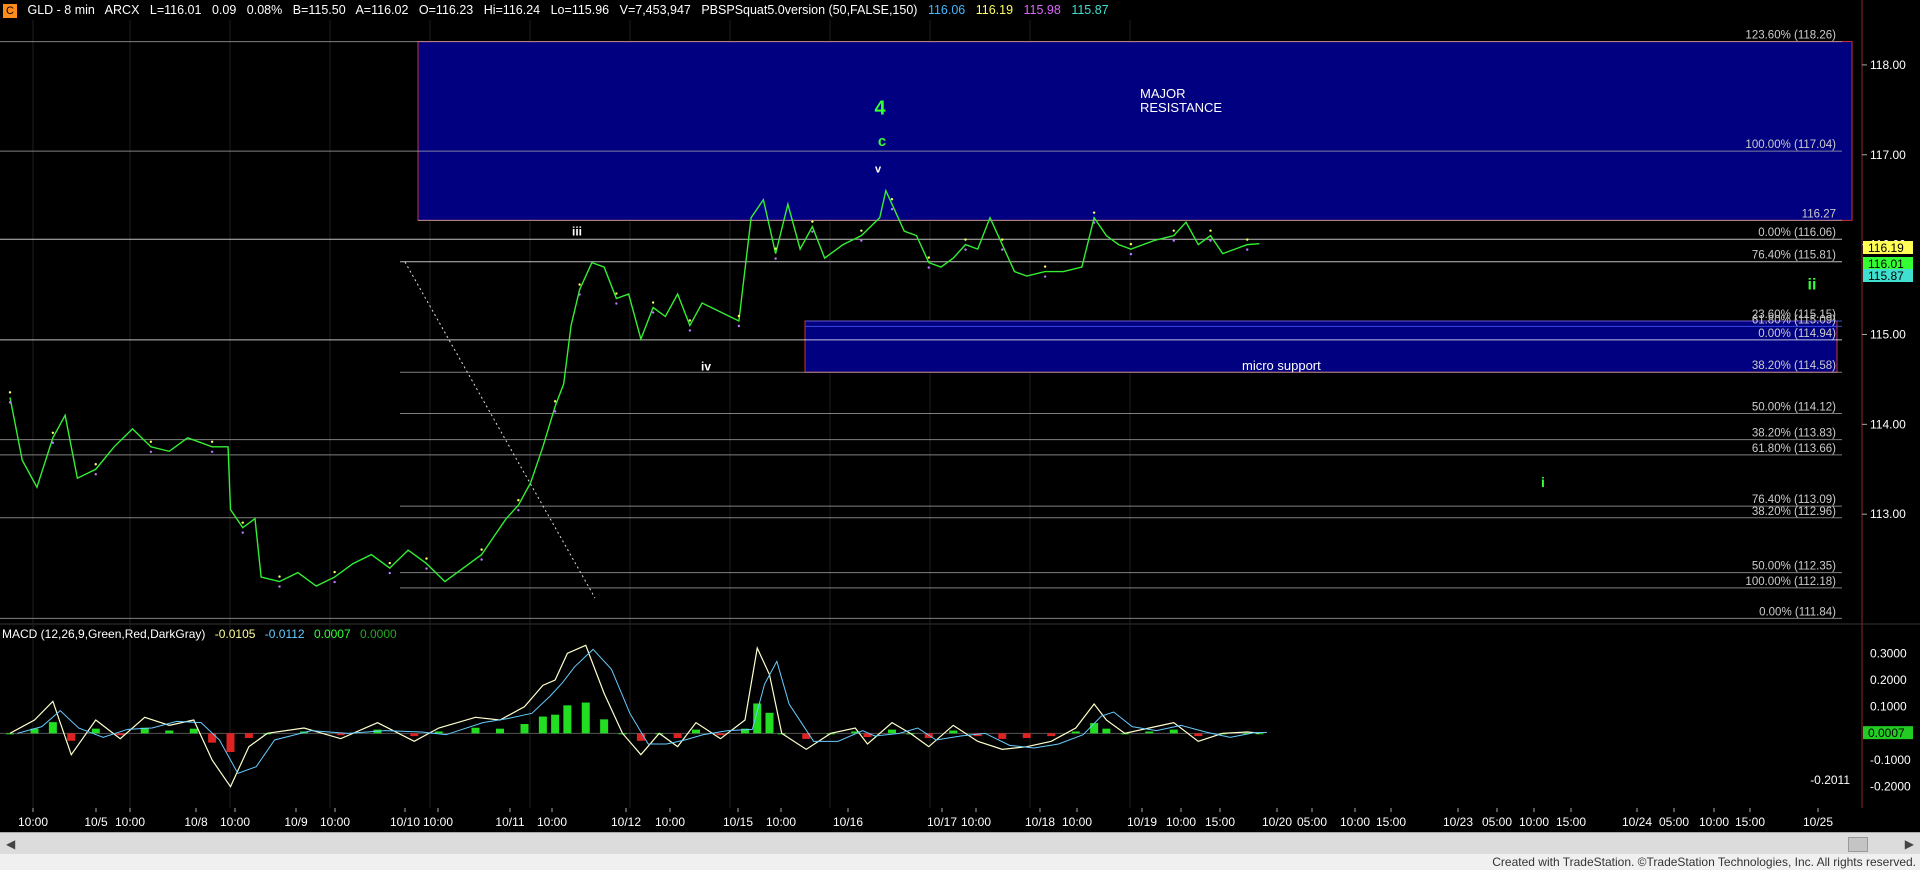 Image resolution: width=1920 pixels, height=870 pixels. Describe the element at coordinates (446, 10) in the screenshot. I see `open-price: O=116.23` at that location.